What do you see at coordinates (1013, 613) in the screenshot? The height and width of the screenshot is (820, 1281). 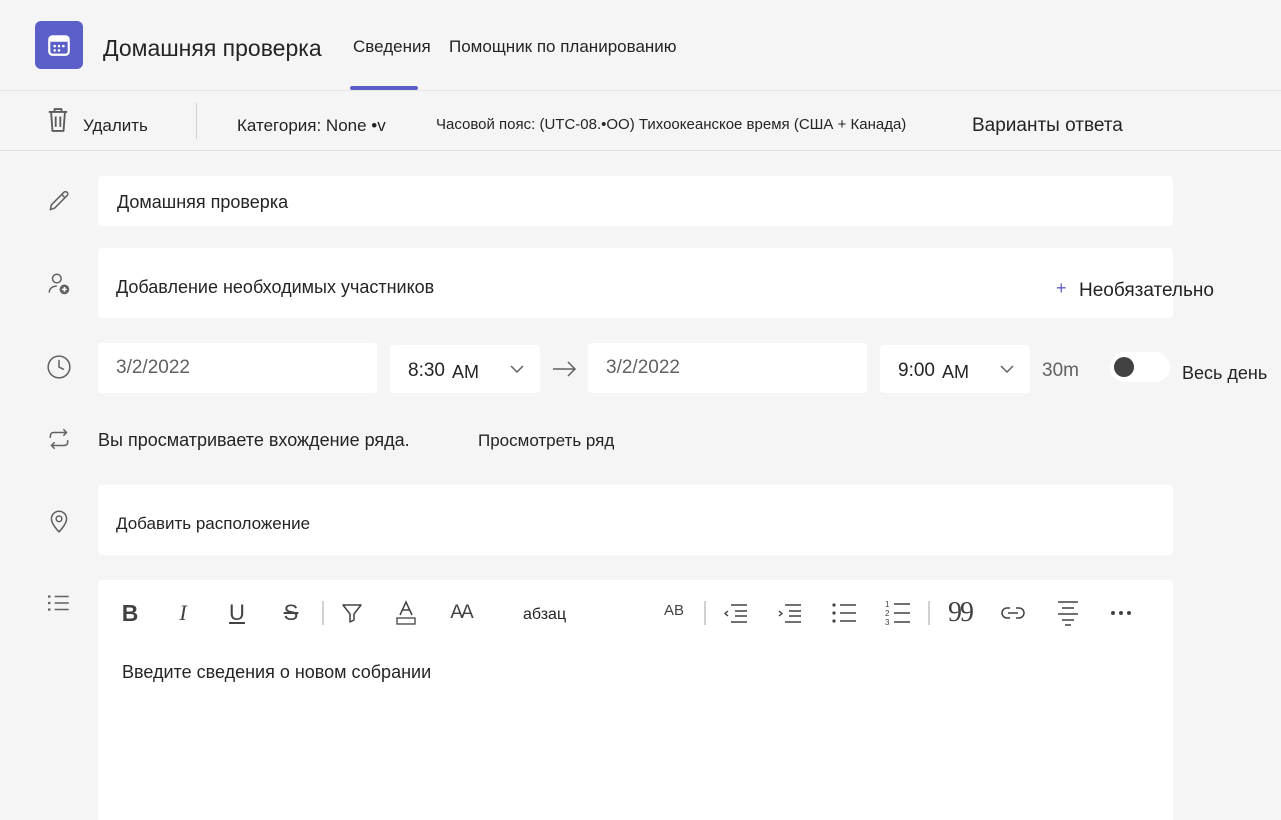 I see `link-icon` at bounding box center [1013, 613].